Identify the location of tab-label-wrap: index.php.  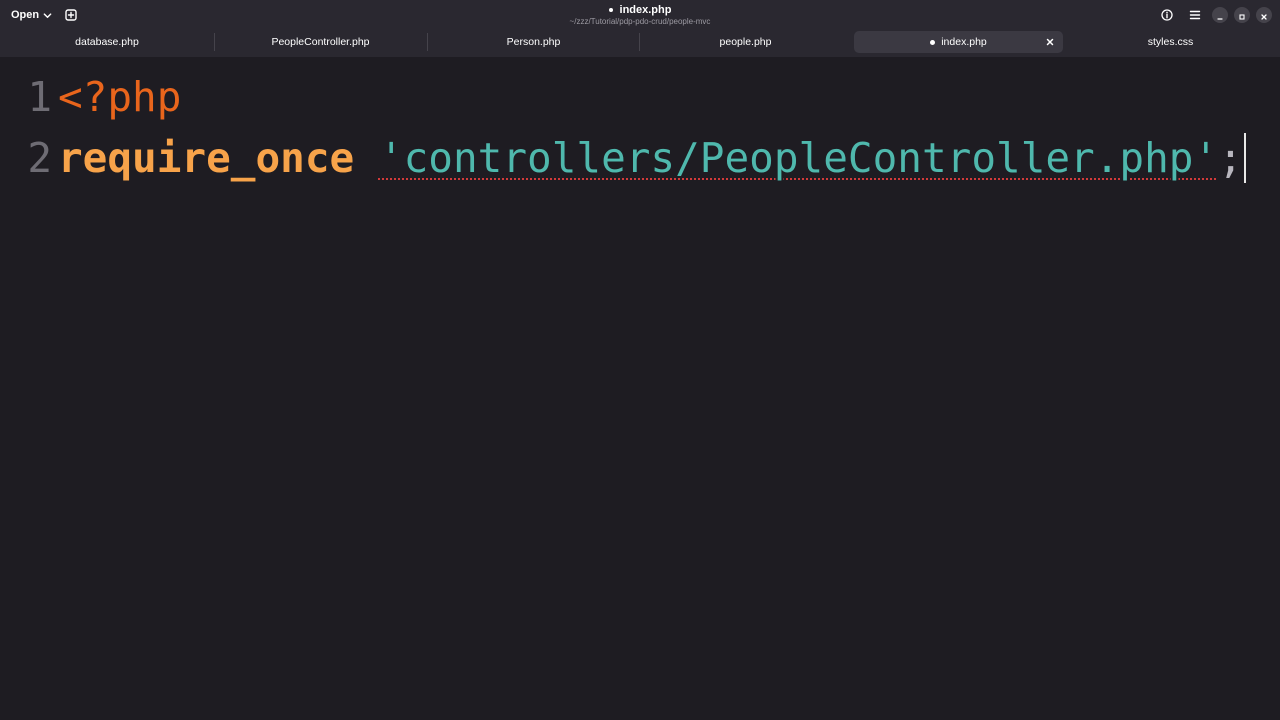
(958, 42).